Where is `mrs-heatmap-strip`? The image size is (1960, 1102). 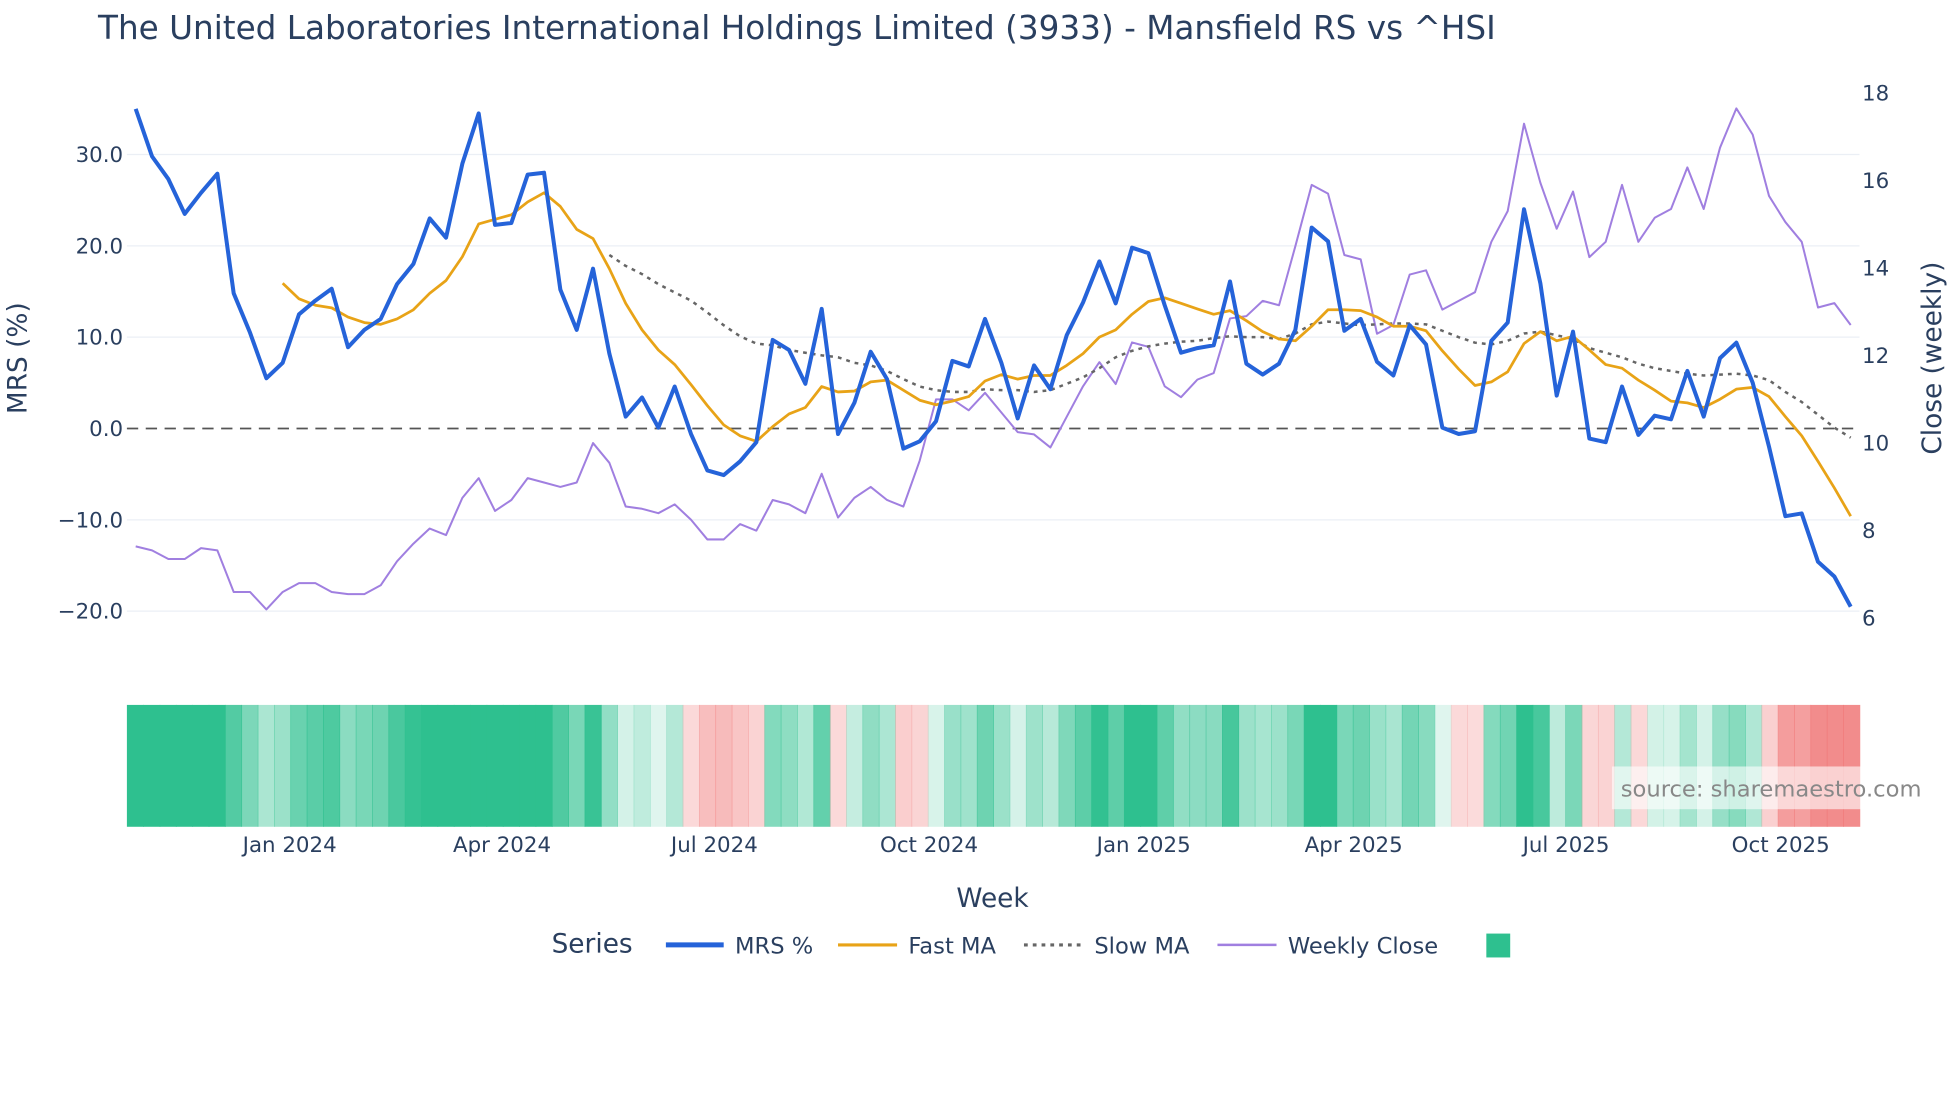 mrs-heatmap-strip is located at coordinates (993, 765).